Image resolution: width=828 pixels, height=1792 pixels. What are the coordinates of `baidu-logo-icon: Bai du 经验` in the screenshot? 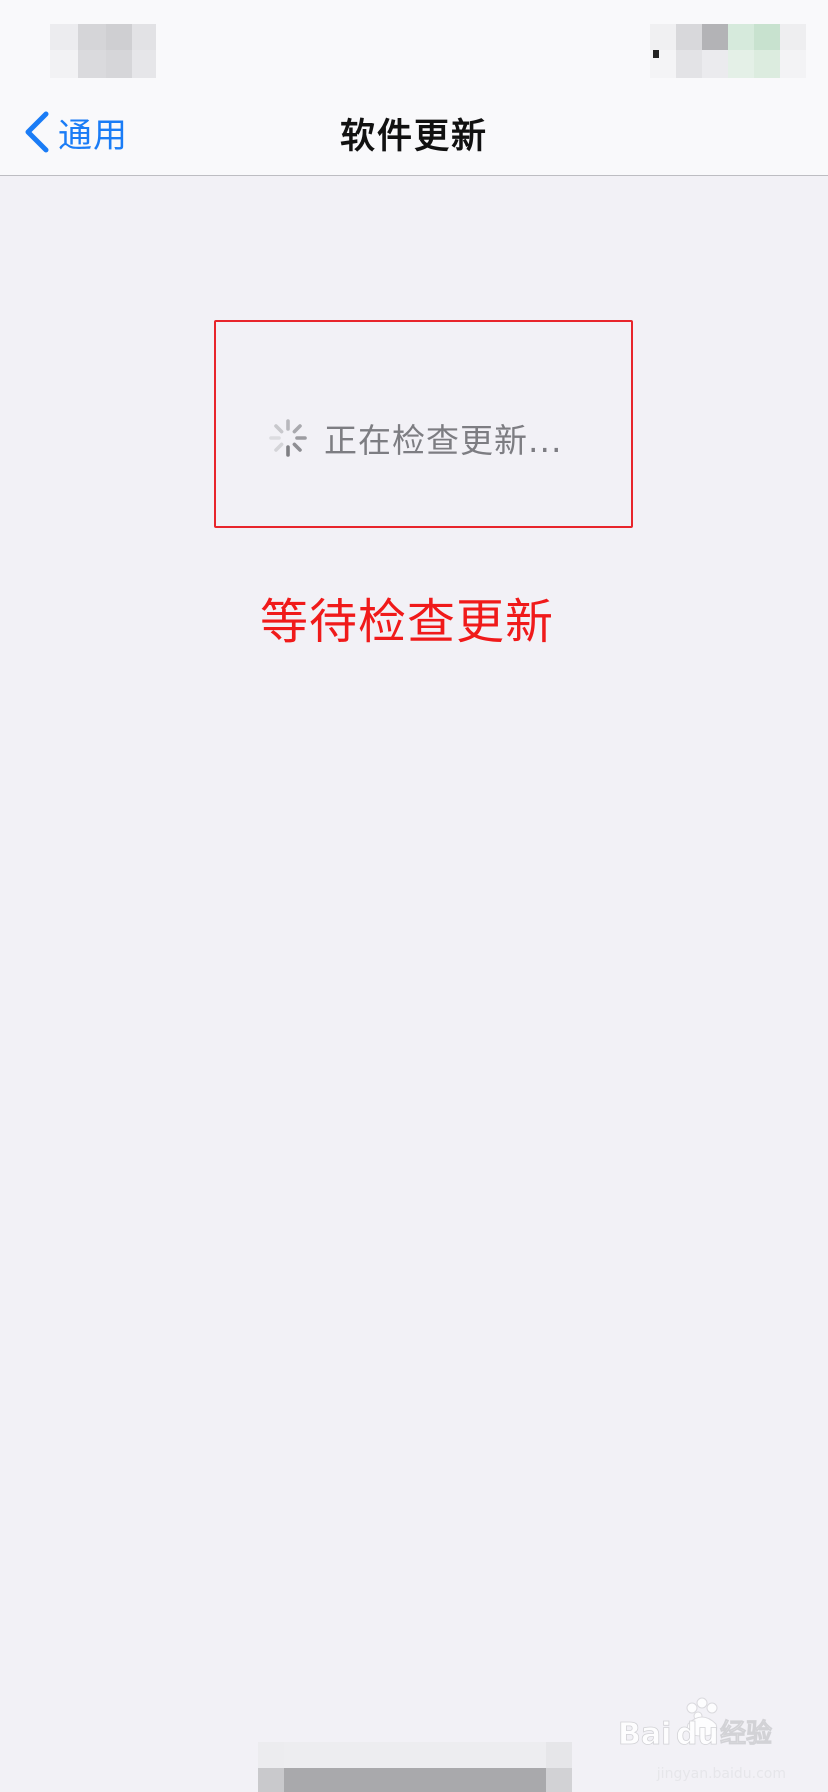 It's located at (695, 1724).